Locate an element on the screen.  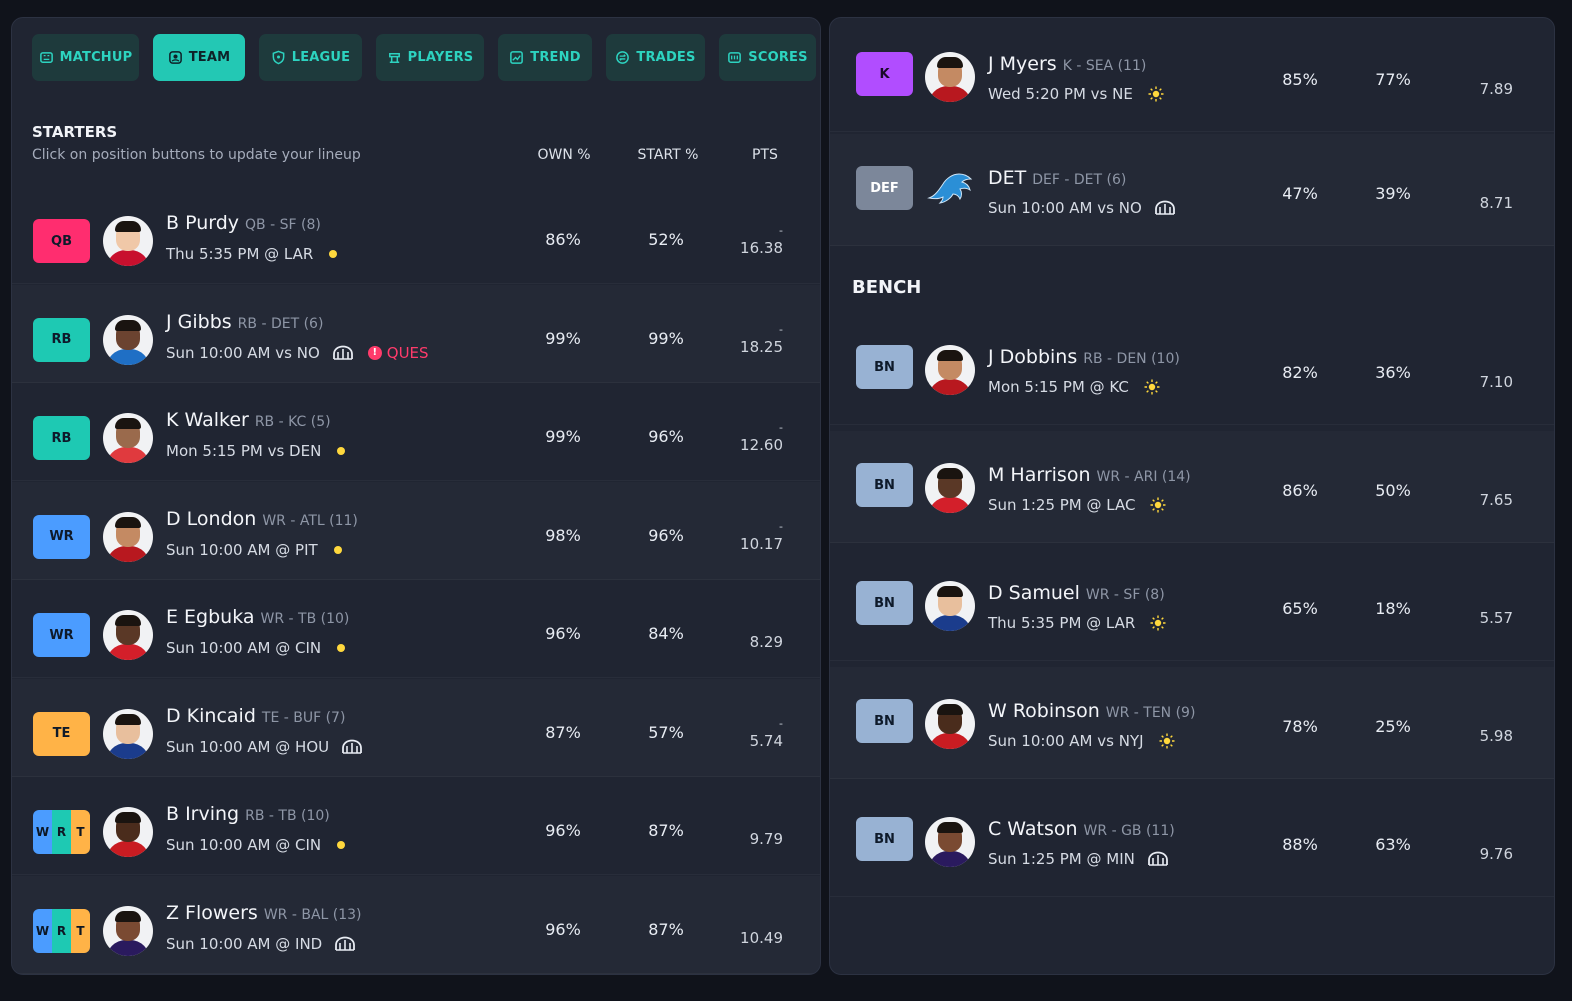
player-name: M Harrison WR - ARI (14) is located at coordinates (1089, 475).